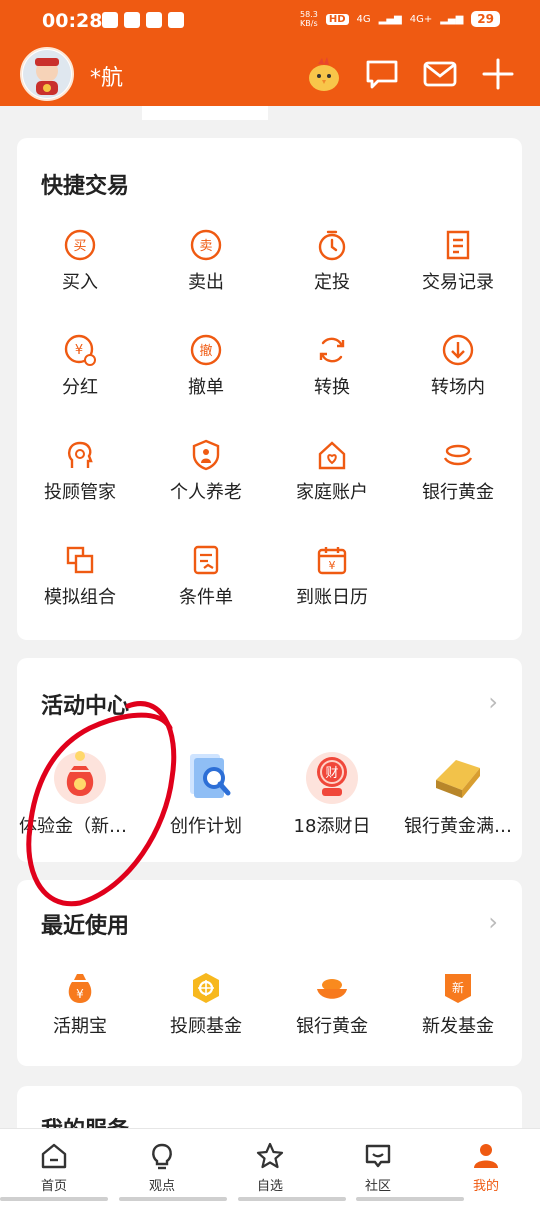 The image size is (540, 1205). I want to click on recent-chevron-icon: ›, so click(493, 922).